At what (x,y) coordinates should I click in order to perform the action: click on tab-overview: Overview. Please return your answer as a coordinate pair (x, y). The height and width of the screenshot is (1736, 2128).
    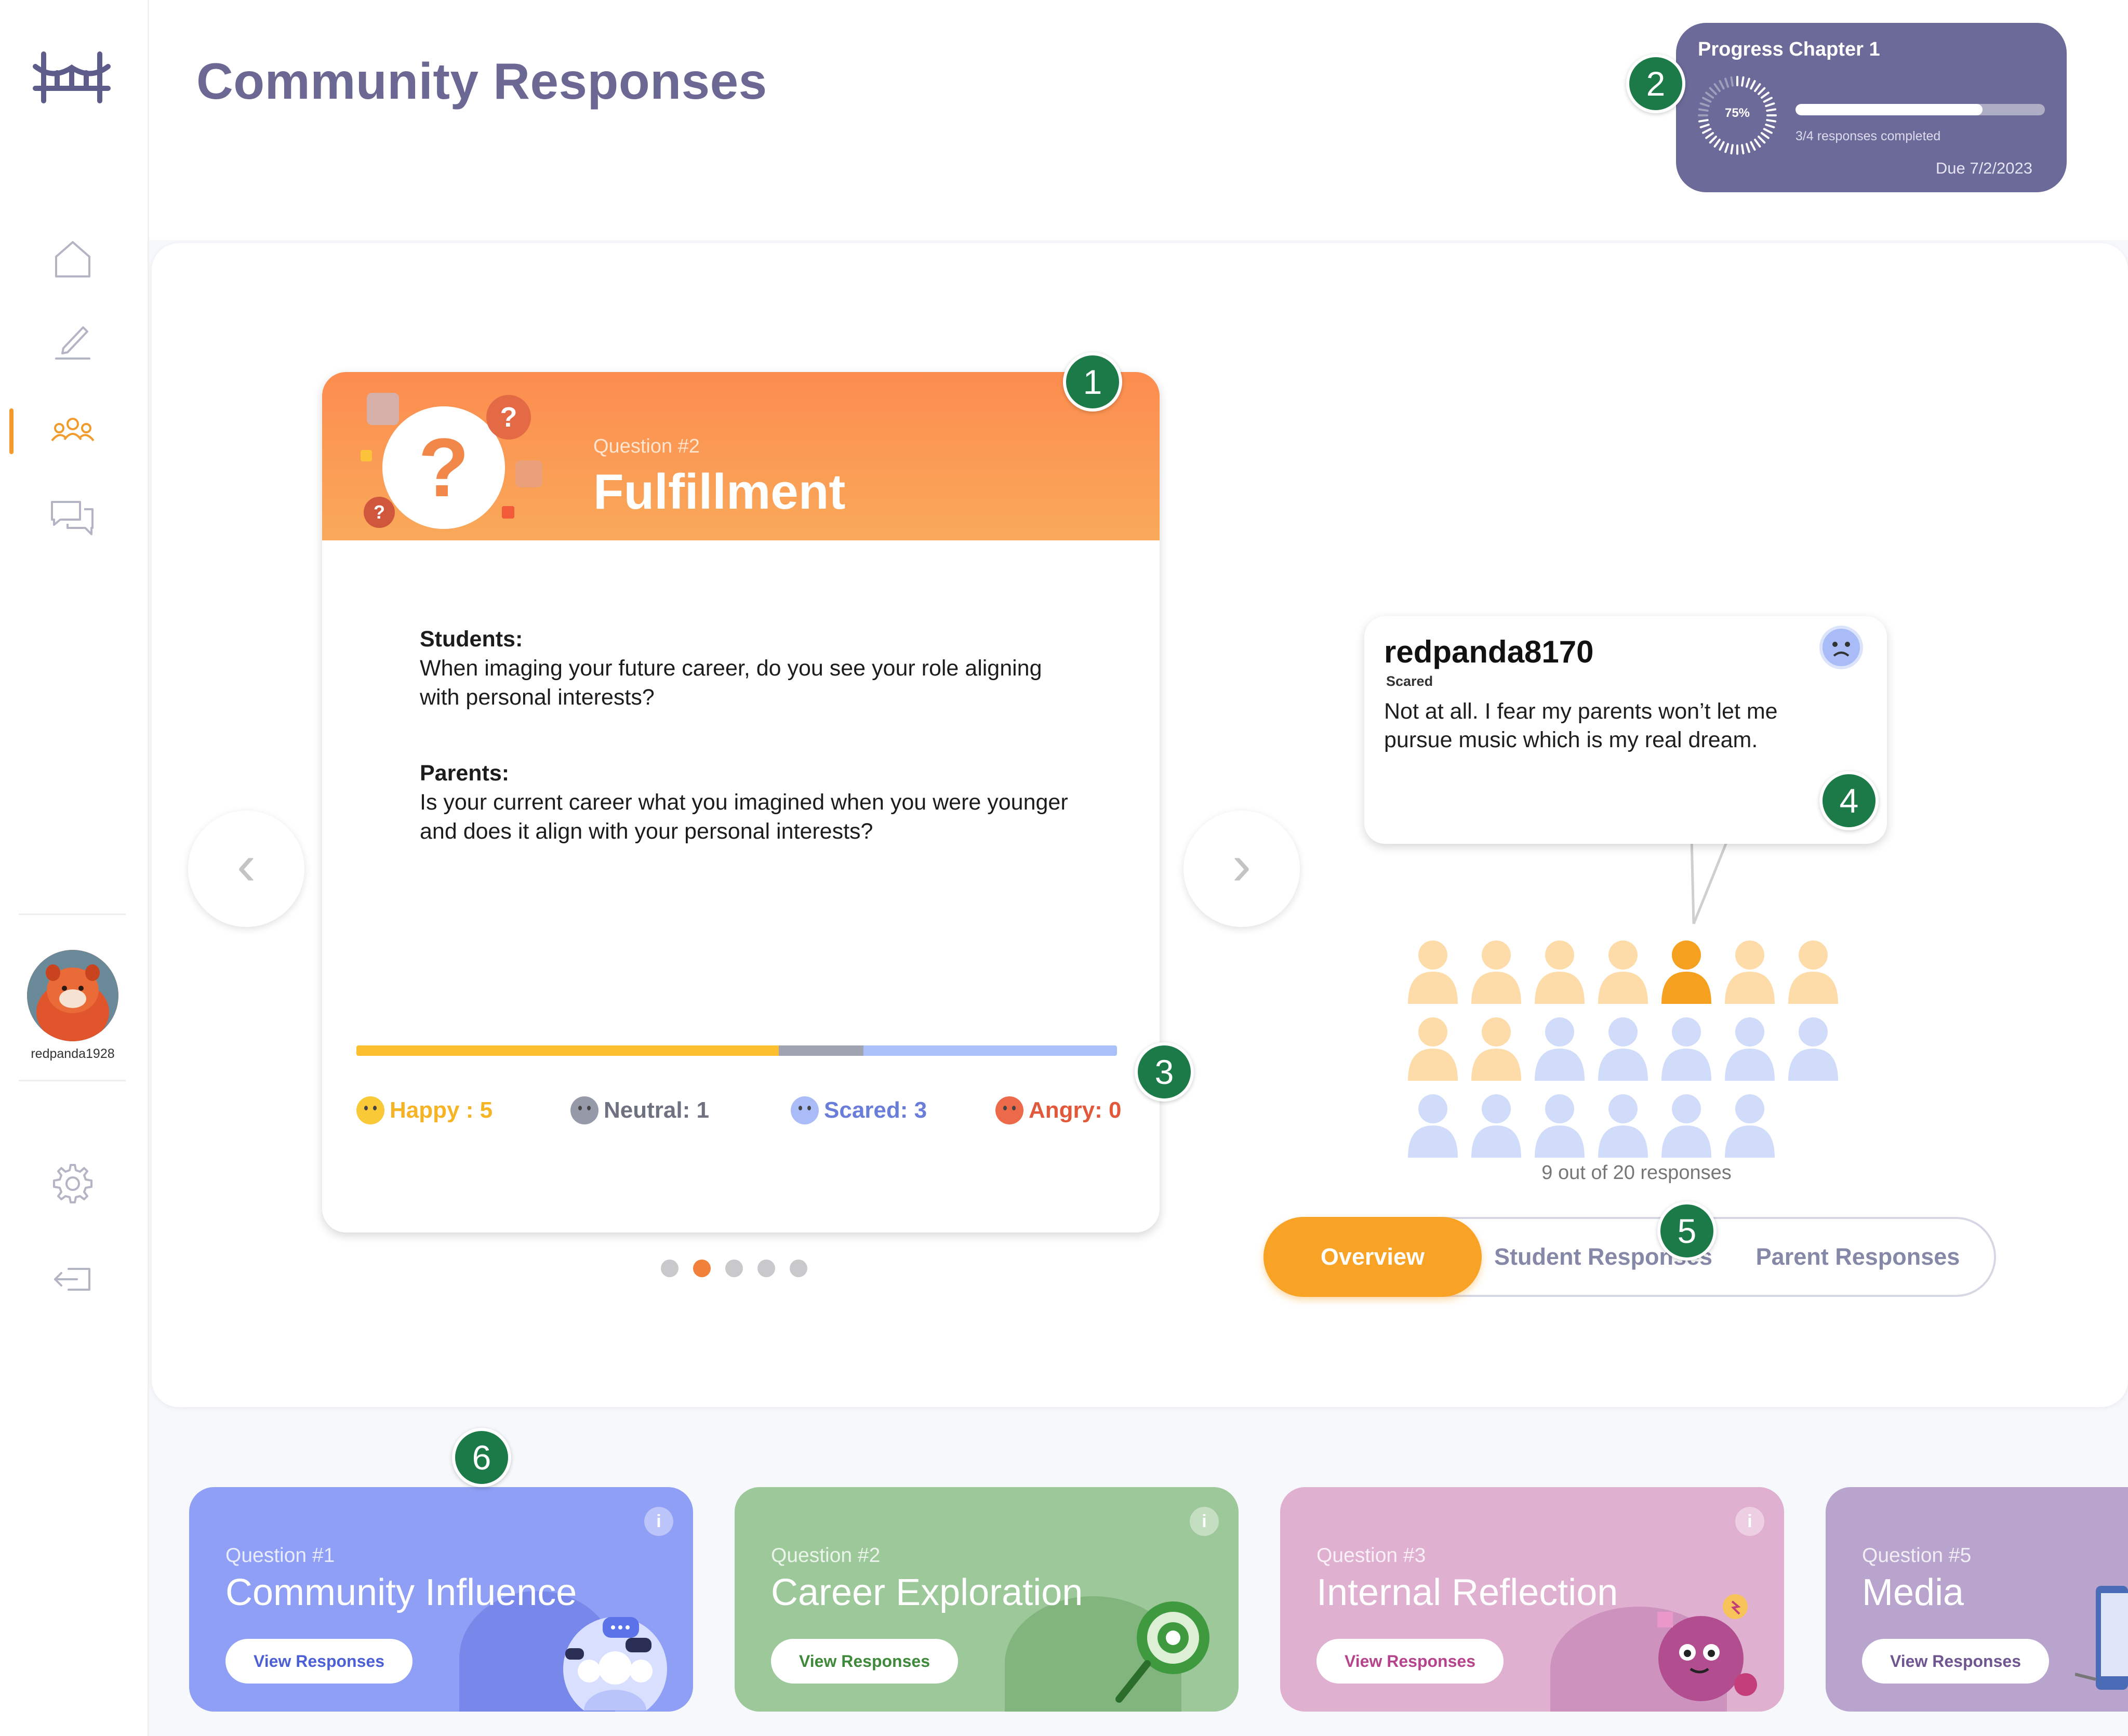
    Looking at the image, I should click on (1373, 1257).